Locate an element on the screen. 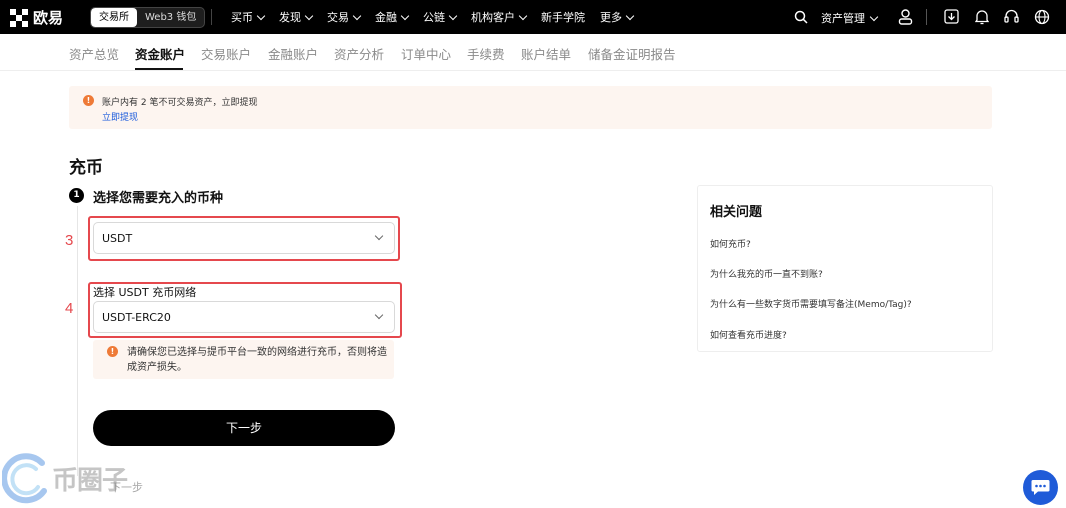 The image size is (1066, 508). menu-label: 新手学院 is located at coordinates (563, 17).